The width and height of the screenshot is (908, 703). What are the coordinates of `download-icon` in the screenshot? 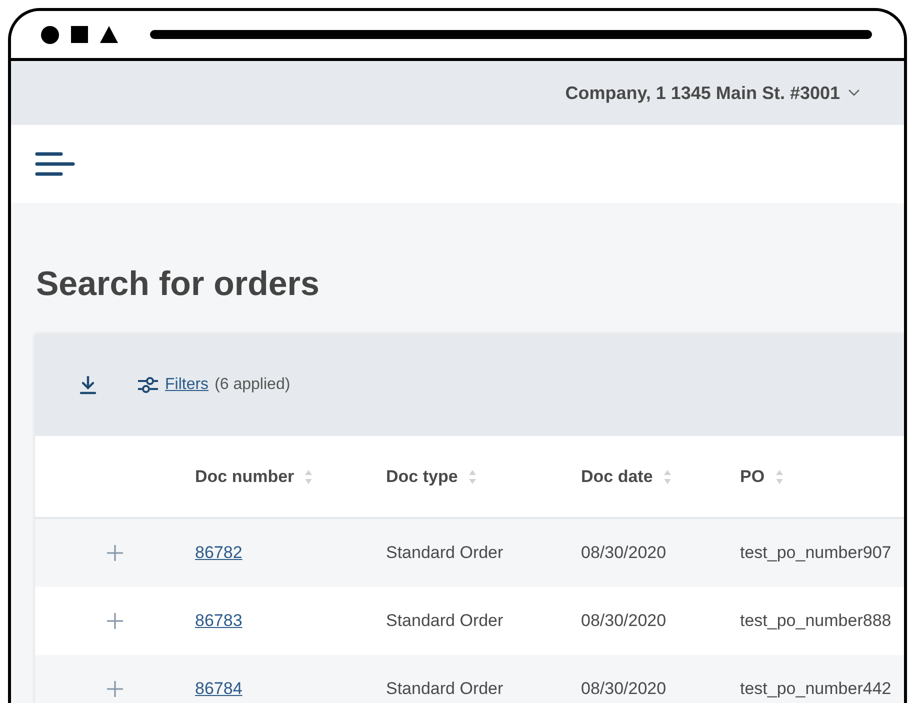 It's located at (88, 385).